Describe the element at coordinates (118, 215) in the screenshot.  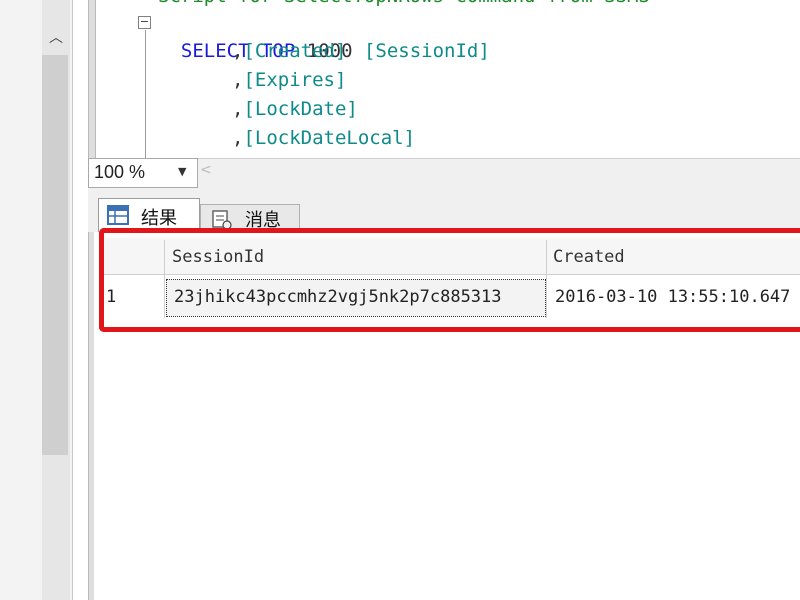
I see `grid-icon` at that location.